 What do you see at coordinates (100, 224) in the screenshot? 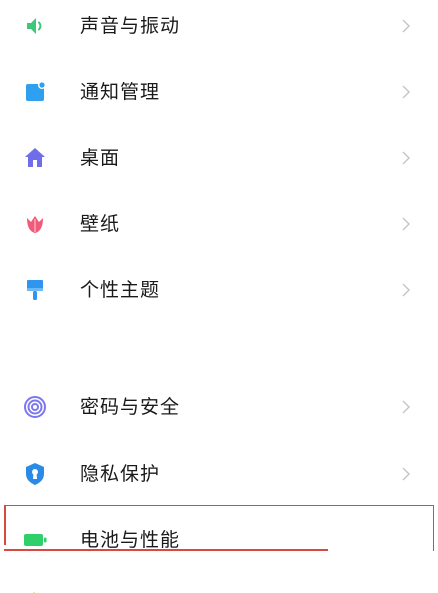
I see `settings-item-label: 壁纸` at bounding box center [100, 224].